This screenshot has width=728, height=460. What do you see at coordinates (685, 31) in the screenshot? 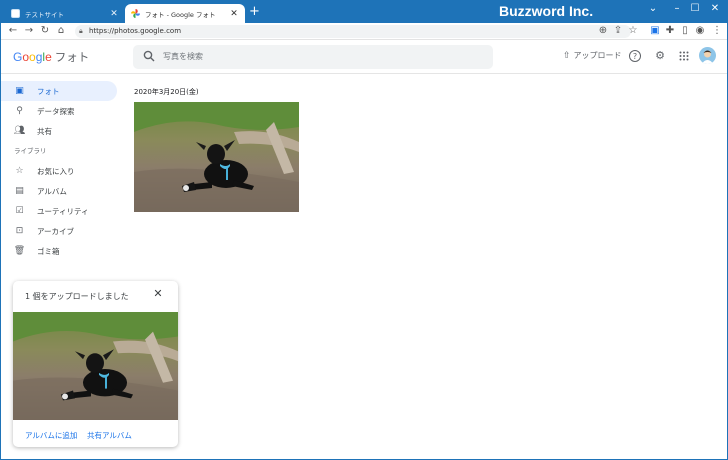
I see `side-panel-icon: ▯` at bounding box center [685, 31].